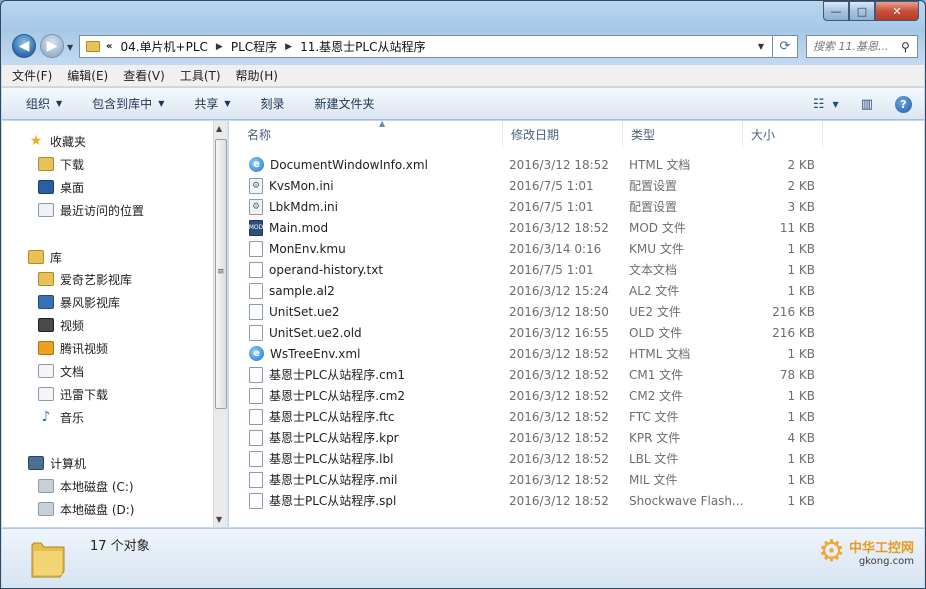 The image size is (926, 589). Describe the element at coordinates (32, 75) in the screenshot. I see `menu-file: 文件(F)` at that location.